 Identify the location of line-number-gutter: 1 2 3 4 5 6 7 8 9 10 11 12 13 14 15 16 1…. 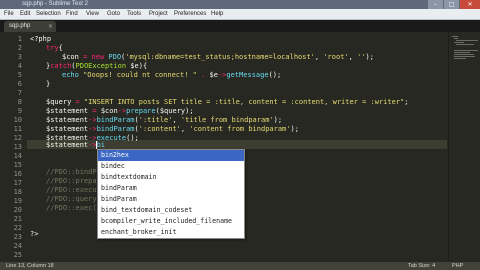
(13, 147).